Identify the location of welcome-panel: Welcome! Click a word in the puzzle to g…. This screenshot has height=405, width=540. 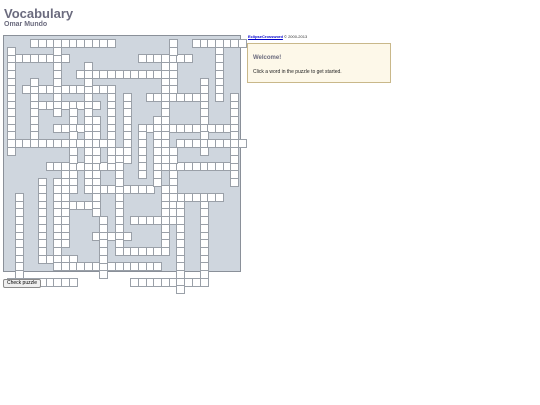
(319, 63).